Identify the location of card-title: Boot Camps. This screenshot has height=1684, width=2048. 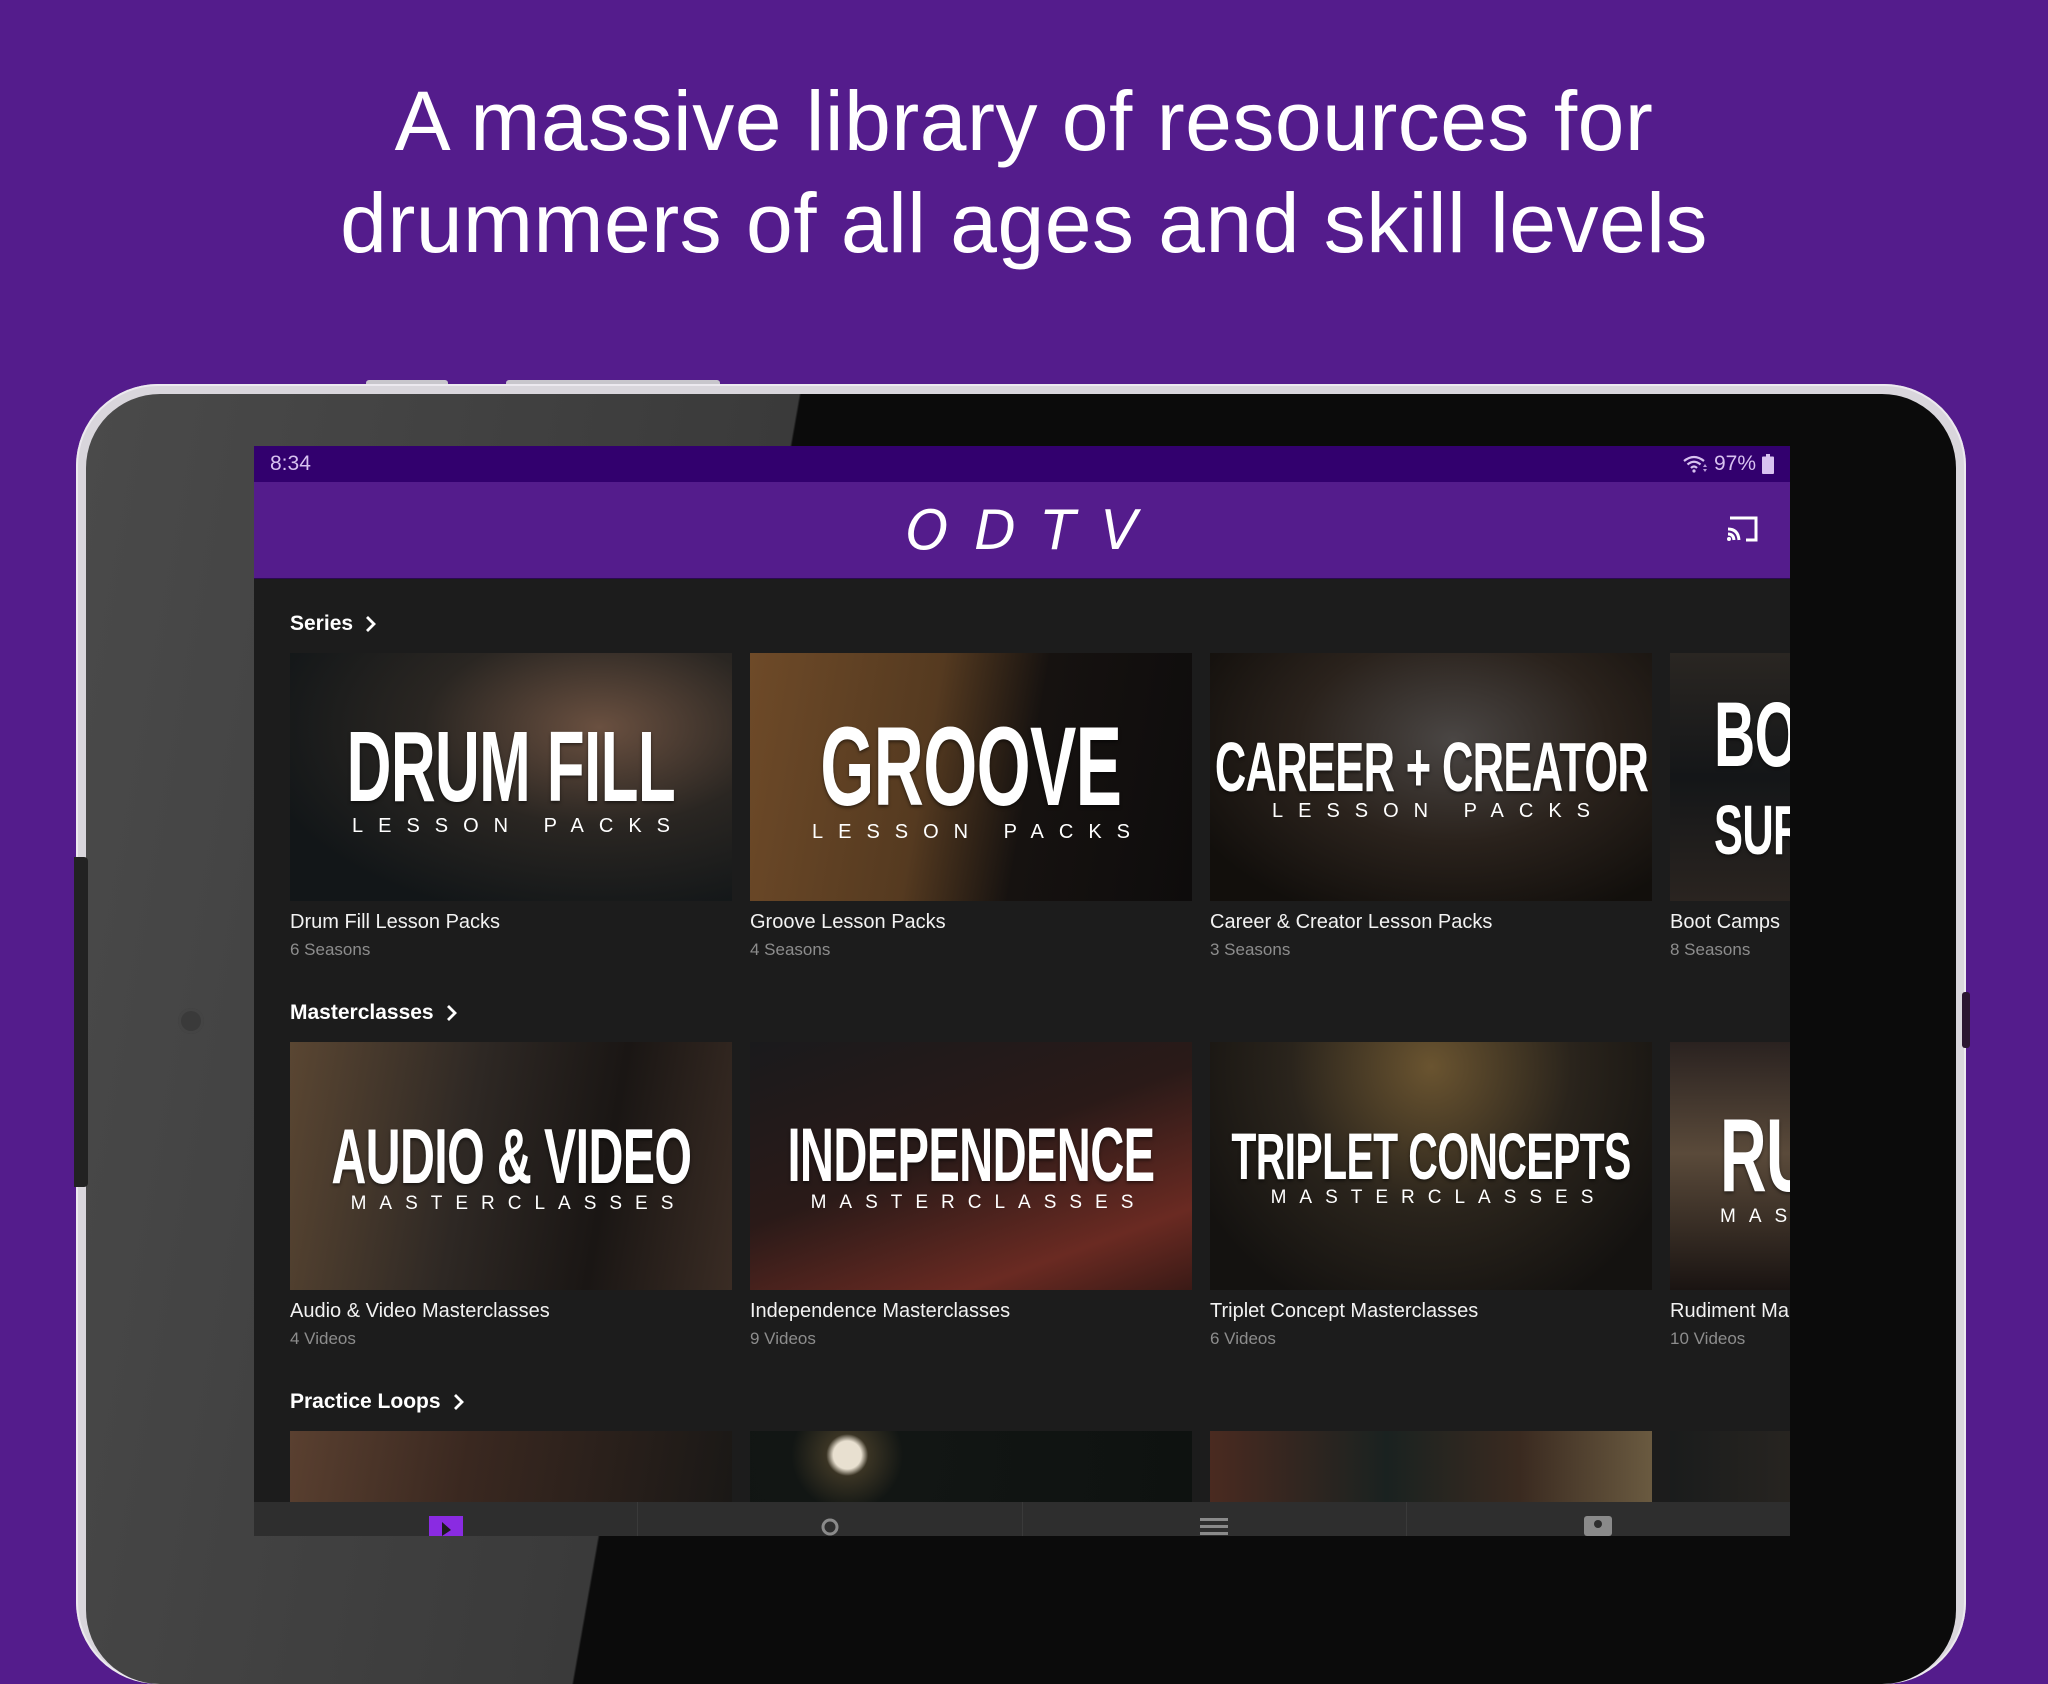
(1725, 922).